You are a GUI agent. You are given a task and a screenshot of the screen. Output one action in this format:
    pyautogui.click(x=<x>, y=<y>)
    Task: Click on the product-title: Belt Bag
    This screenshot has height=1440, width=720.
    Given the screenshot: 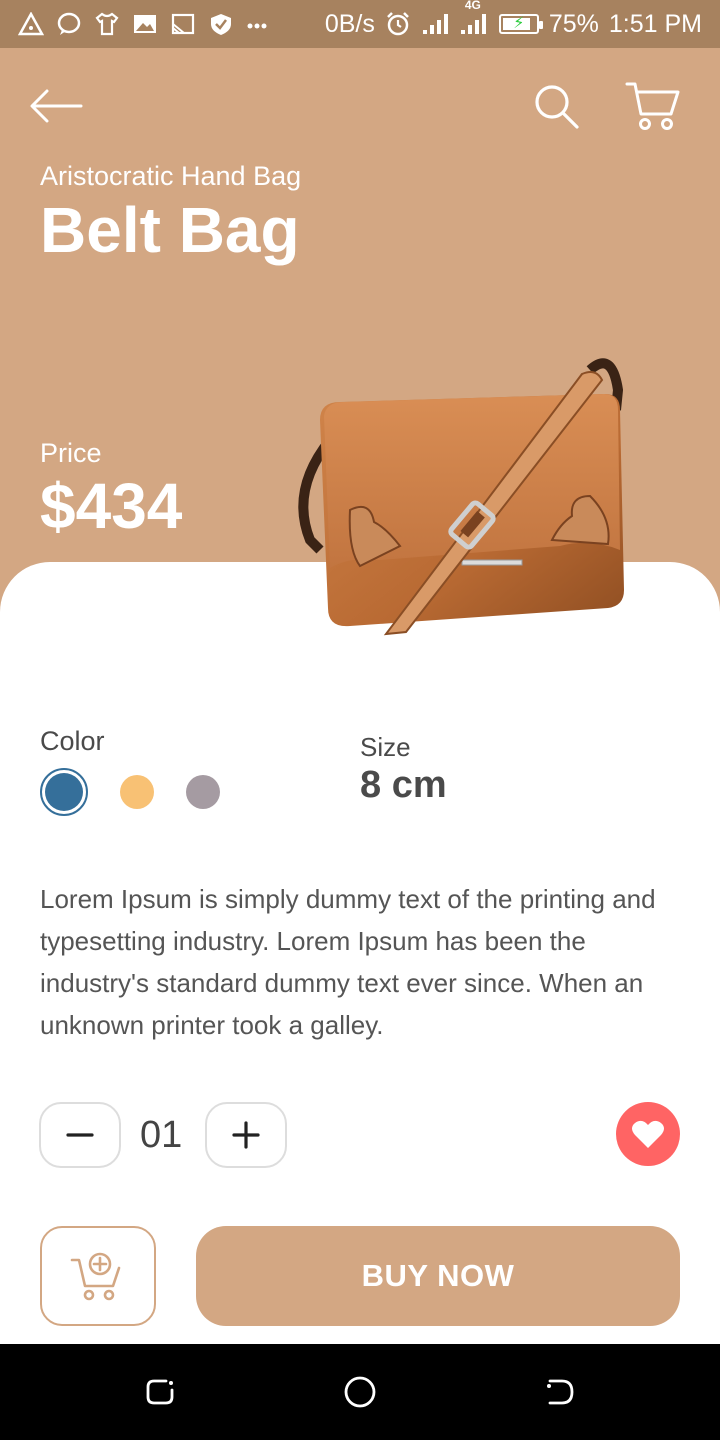 What is the action you would take?
    pyautogui.click(x=170, y=230)
    